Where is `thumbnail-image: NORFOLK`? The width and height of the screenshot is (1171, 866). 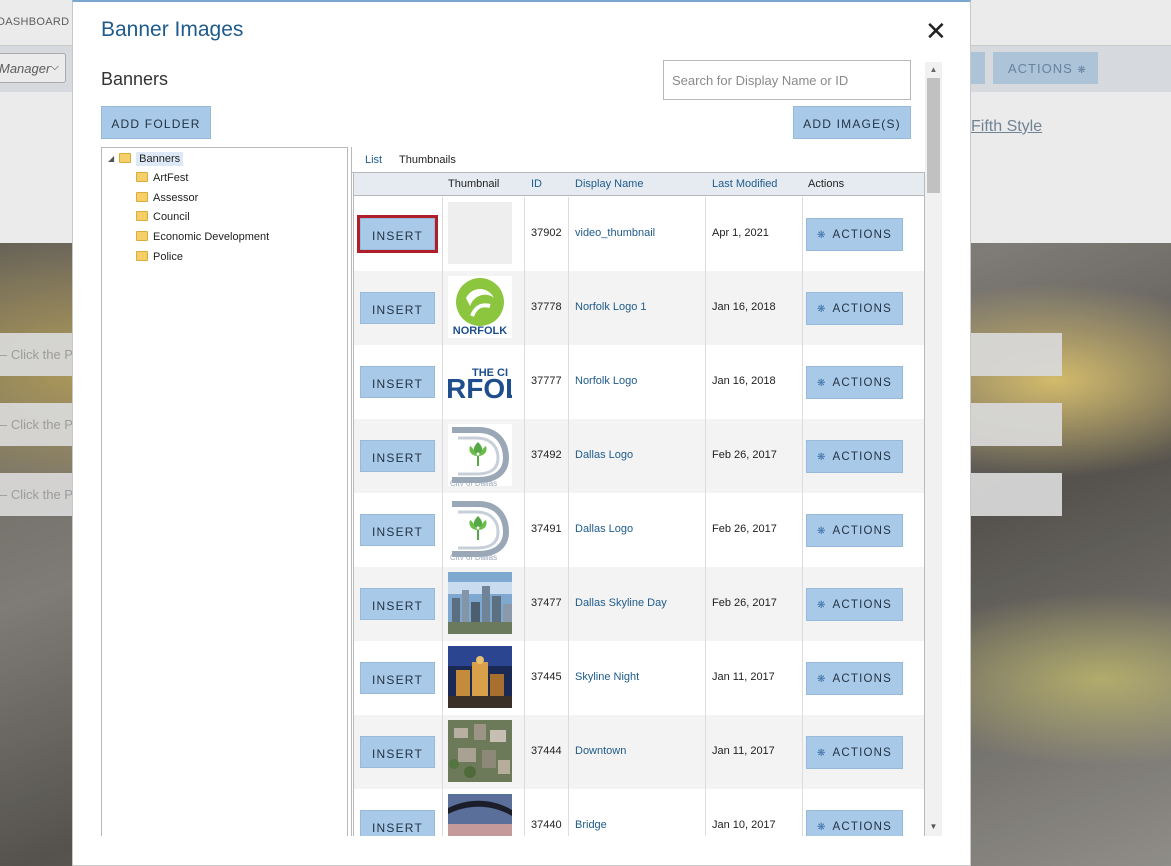 thumbnail-image: NORFOLK is located at coordinates (480, 307).